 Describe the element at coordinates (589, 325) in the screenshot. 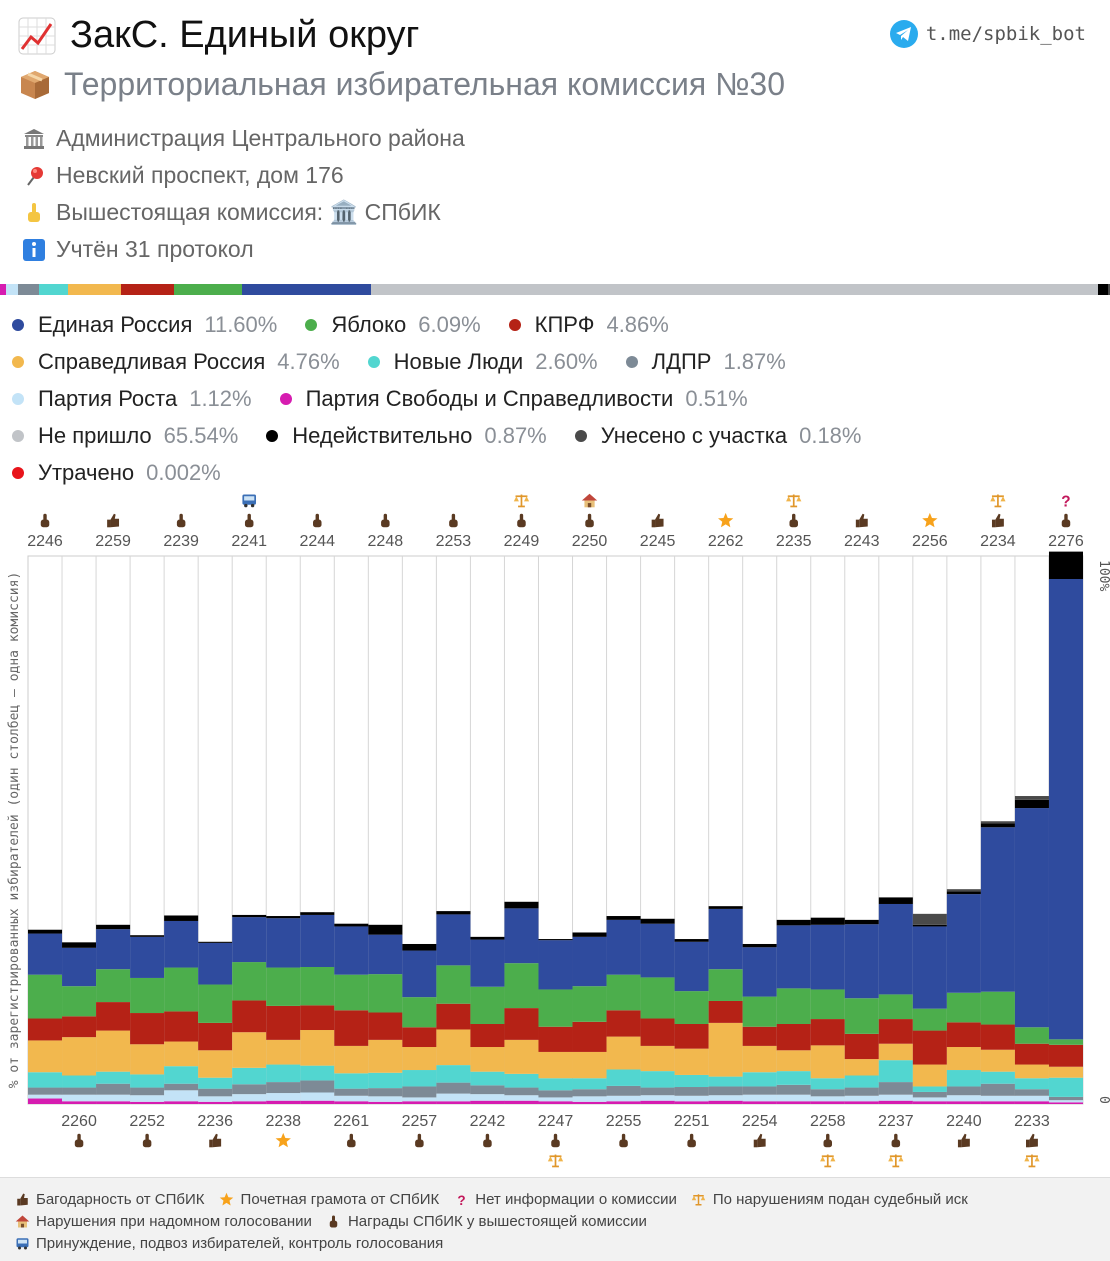

I see `legend-item: КПРФ4.86%` at that location.